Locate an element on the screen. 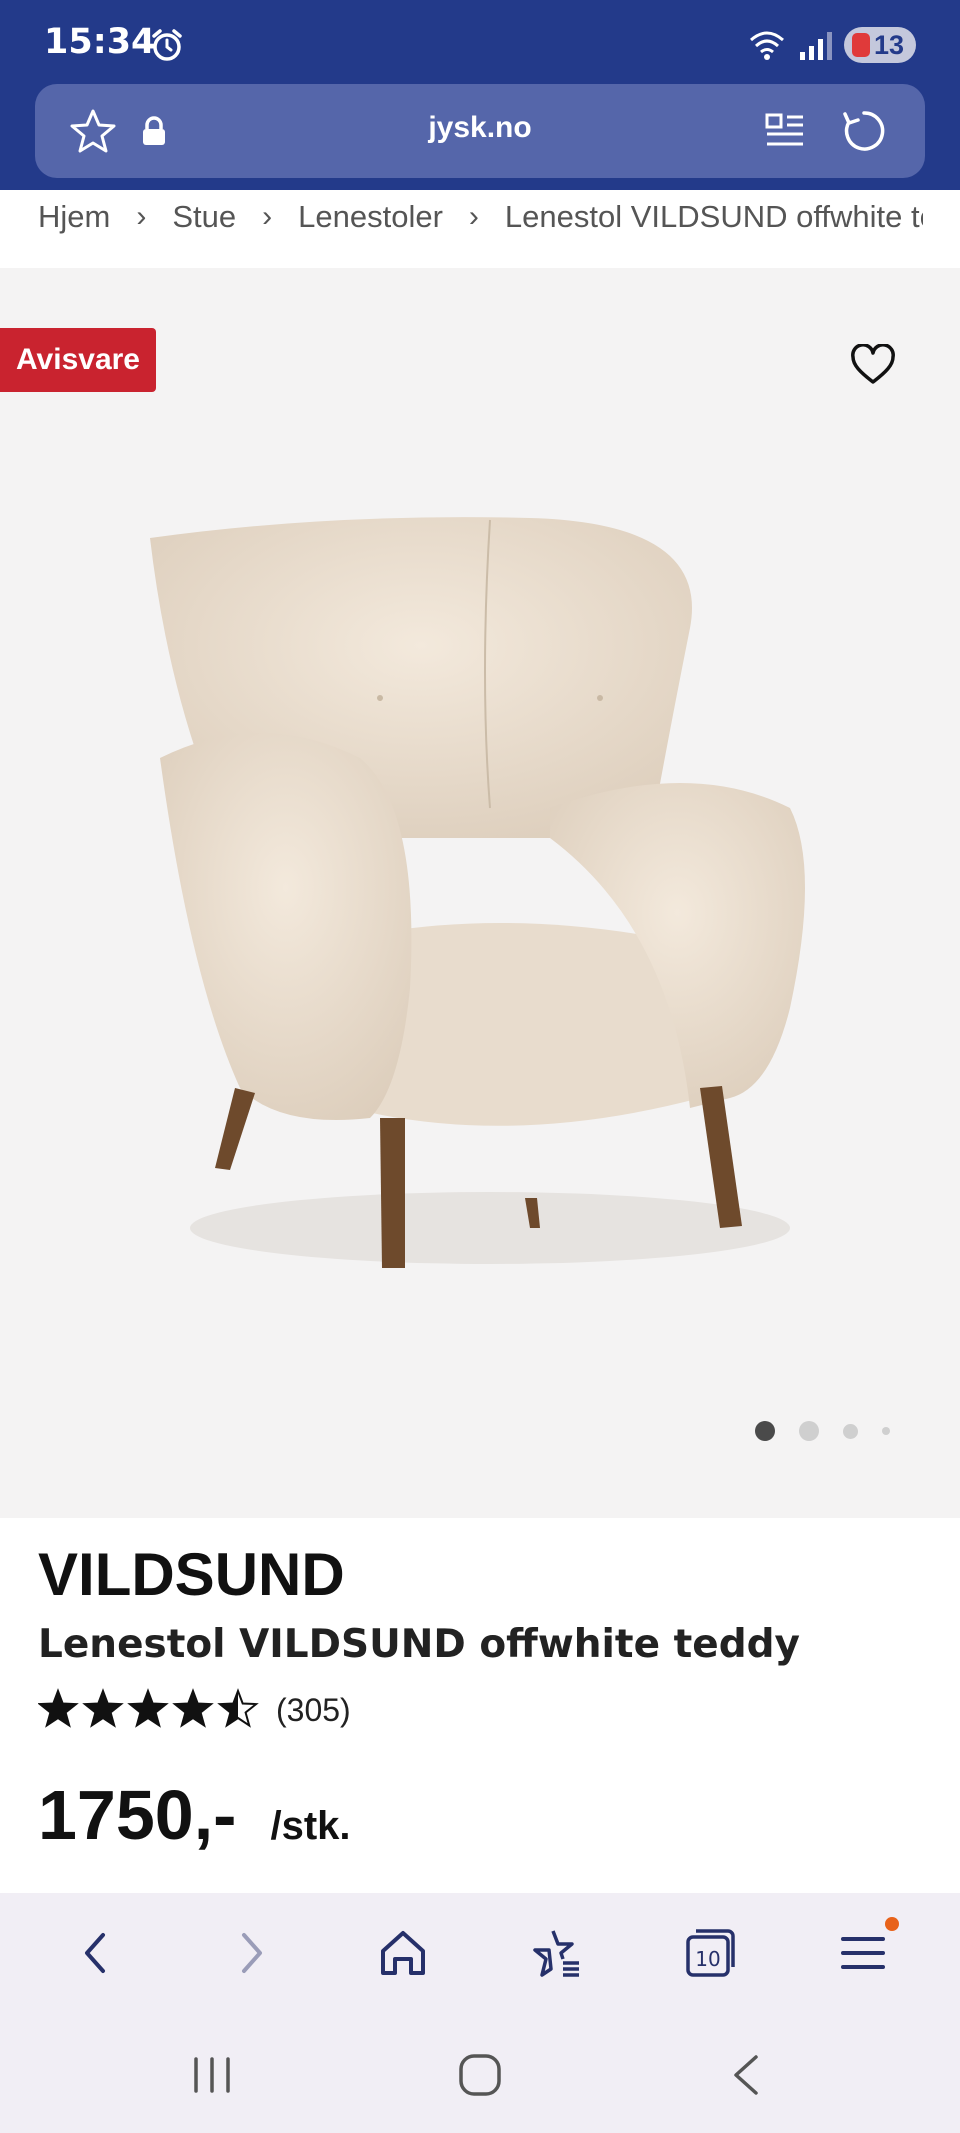  back-icon is located at coordinates (94, 1953).